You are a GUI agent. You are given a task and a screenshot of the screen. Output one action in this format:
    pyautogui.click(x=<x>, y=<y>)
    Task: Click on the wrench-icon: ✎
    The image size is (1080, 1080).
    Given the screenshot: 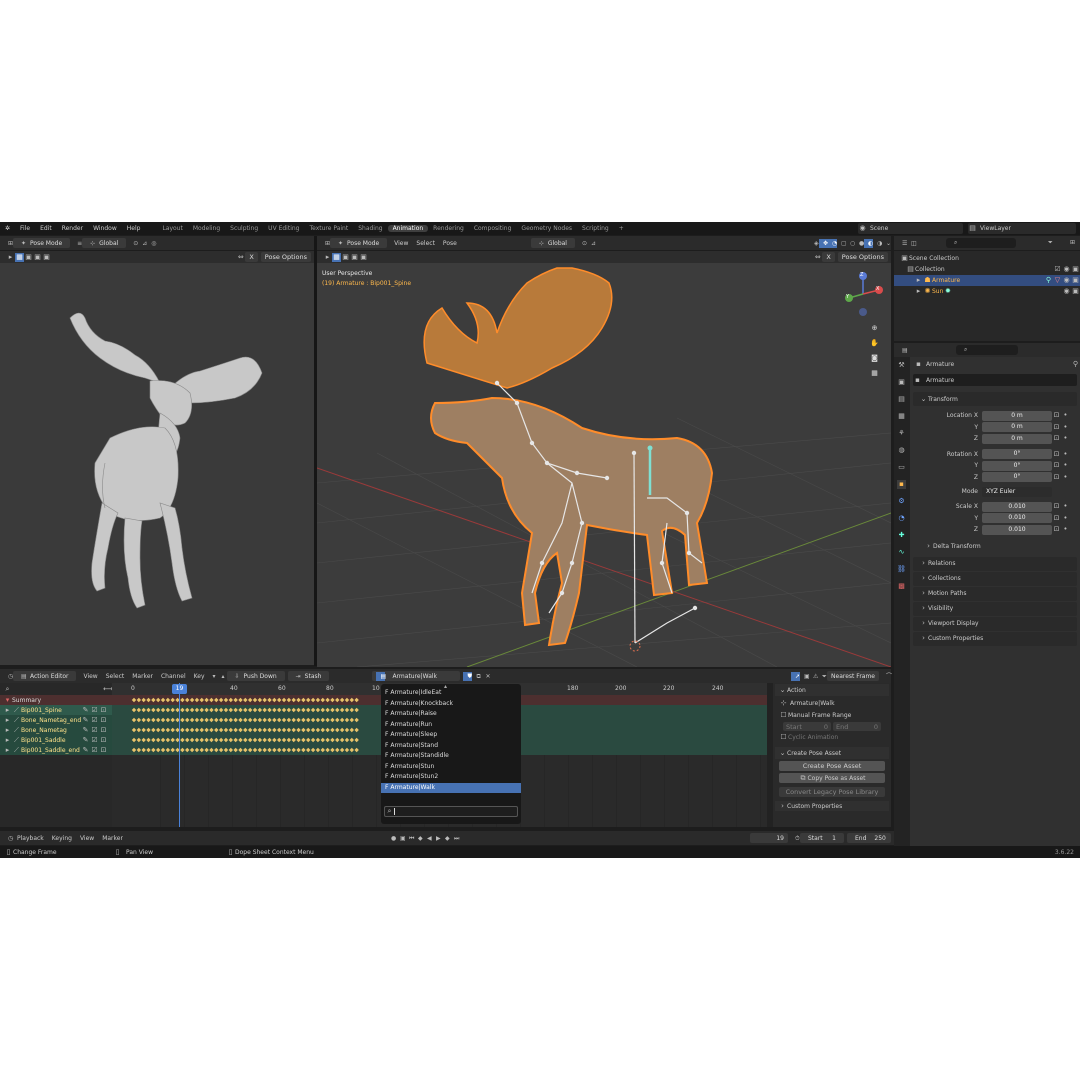 What is the action you would take?
    pyautogui.click(x=85, y=710)
    